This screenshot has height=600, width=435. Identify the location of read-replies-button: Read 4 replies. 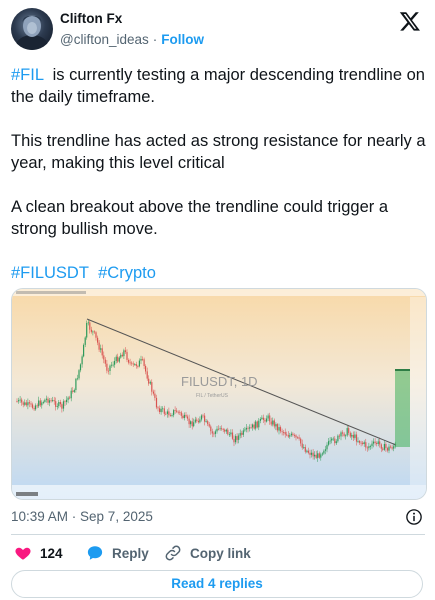
(217, 584).